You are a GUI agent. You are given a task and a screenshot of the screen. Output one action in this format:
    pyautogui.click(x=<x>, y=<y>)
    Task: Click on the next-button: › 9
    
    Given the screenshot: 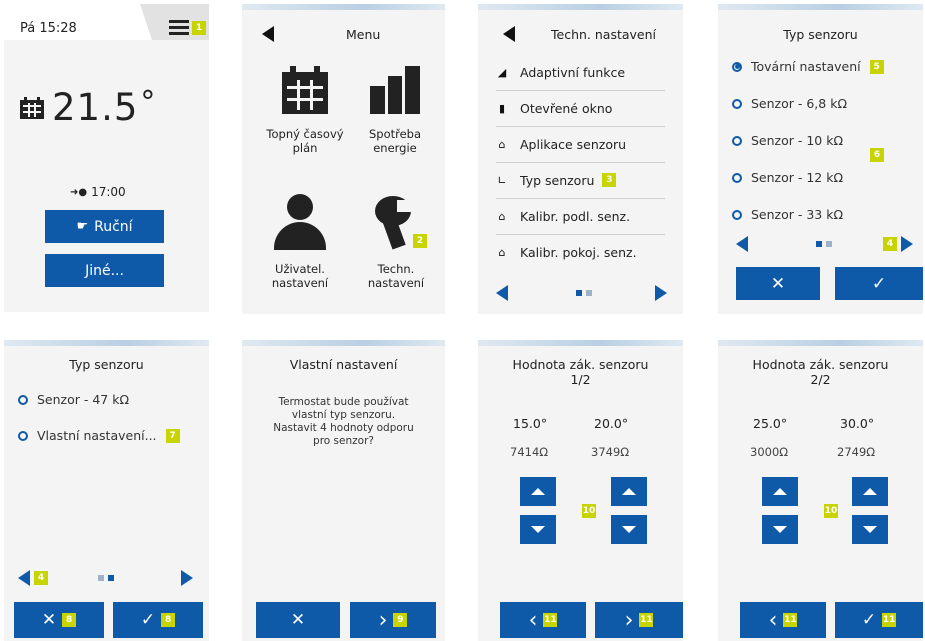 What is the action you would take?
    pyautogui.click(x=393, y=620)
    